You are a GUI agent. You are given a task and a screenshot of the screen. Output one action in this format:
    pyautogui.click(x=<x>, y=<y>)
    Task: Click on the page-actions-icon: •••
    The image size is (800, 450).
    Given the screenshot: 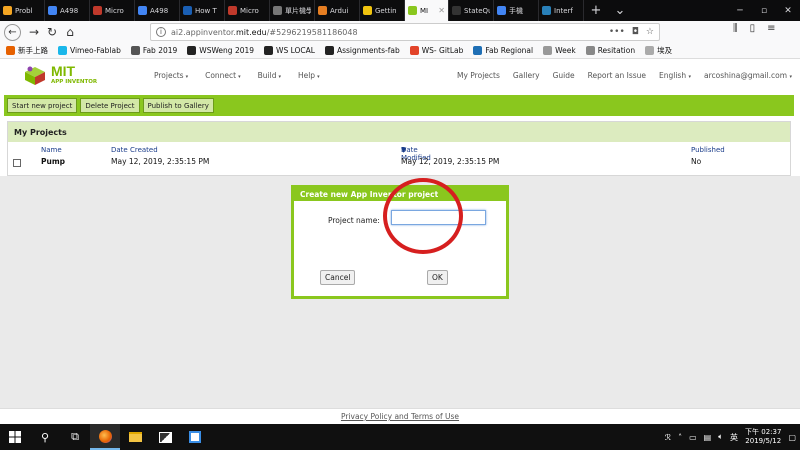 What is the action you would take?
    pyautogui.click(x=617, y=32)
    